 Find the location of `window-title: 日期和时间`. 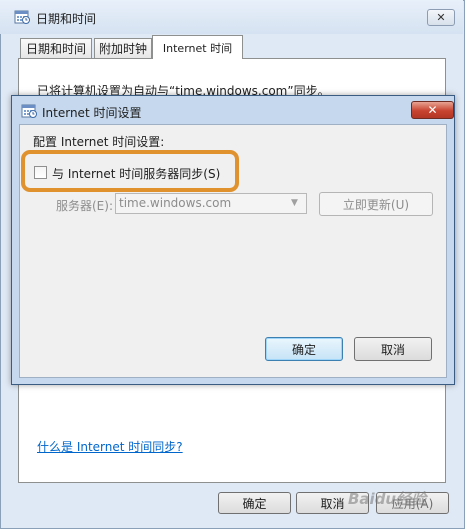

window-title: 日期和时间 is located at coordinates (66, 19).